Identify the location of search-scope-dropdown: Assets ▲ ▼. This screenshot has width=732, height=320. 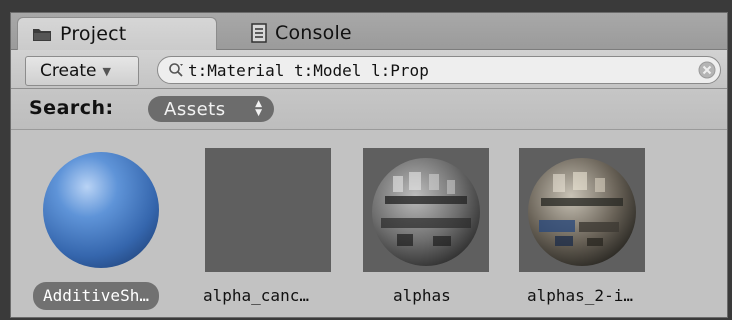
(211, 109).